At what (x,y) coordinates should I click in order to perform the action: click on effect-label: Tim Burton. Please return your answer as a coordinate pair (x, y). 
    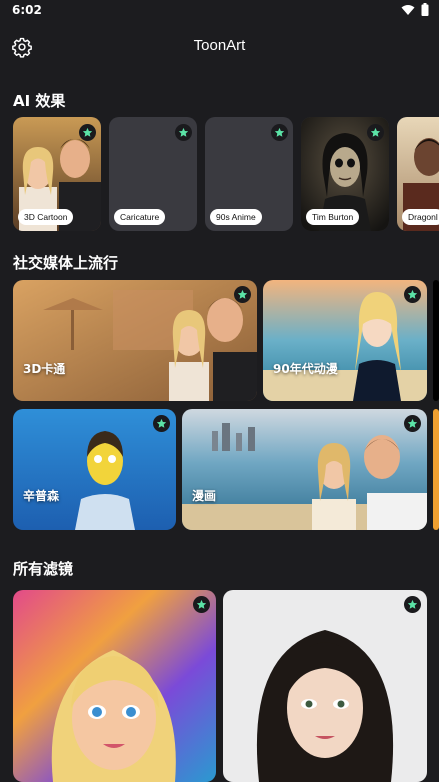
    Looking at the image, I should click on (333, 217).